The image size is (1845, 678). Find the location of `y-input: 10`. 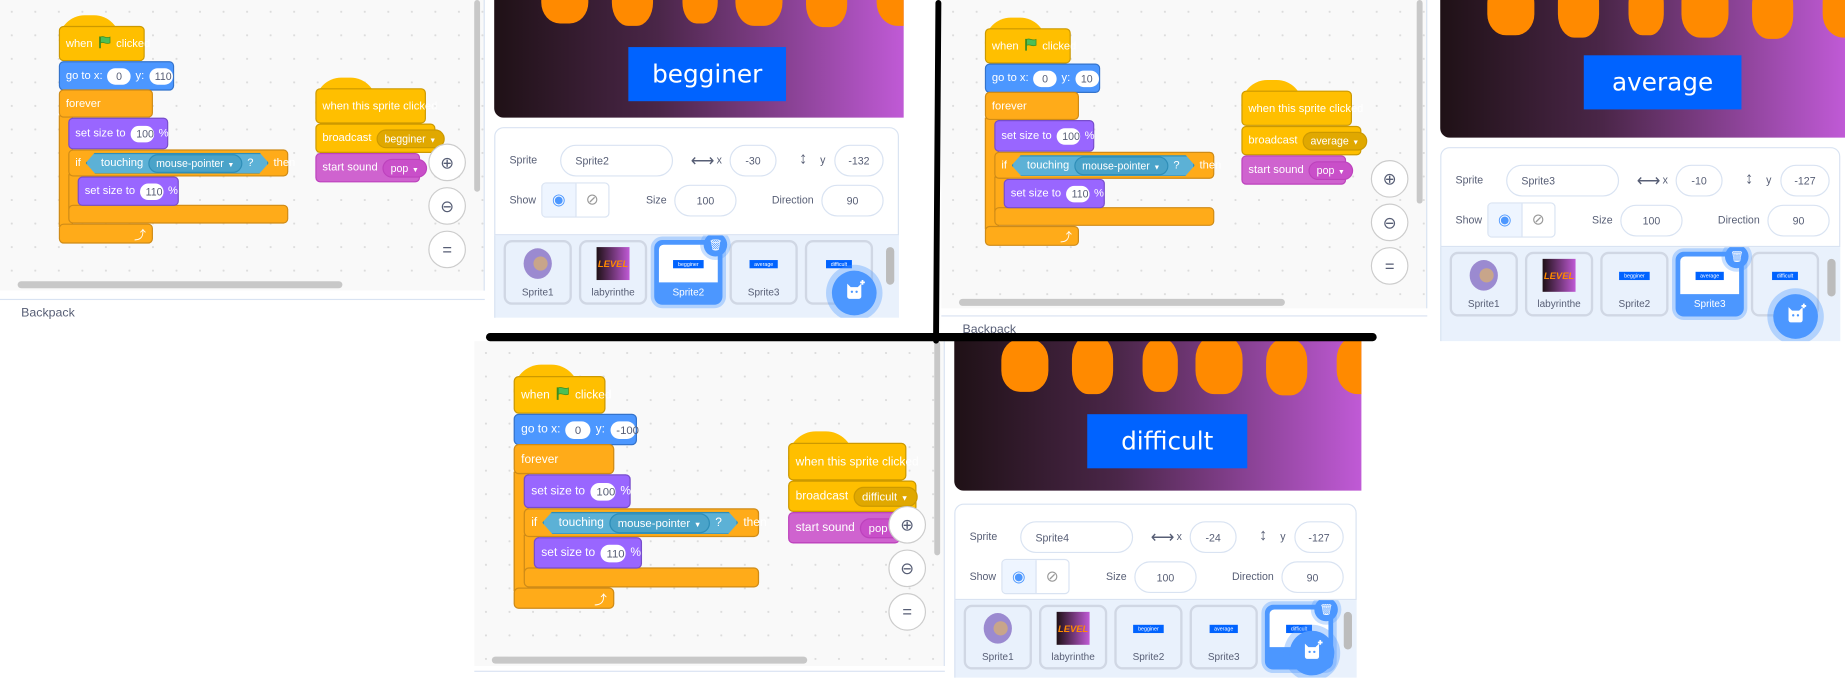

y-input: 10 is located at coordinates (1086, 78).